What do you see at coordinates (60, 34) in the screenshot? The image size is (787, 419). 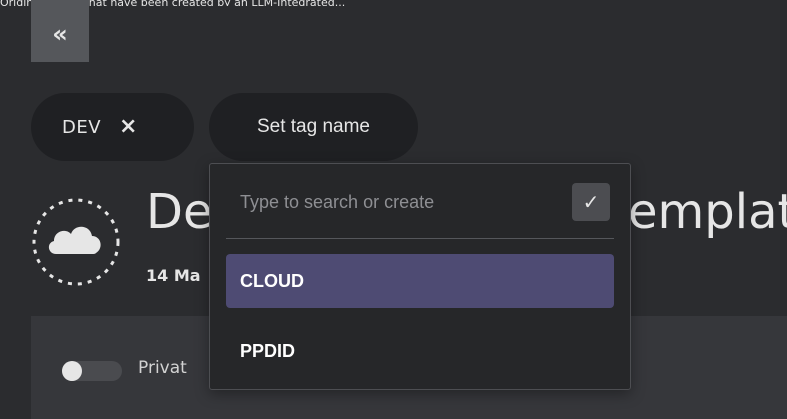 I see `double-chevron-left-icon: «` at bounding box center [60, 34].